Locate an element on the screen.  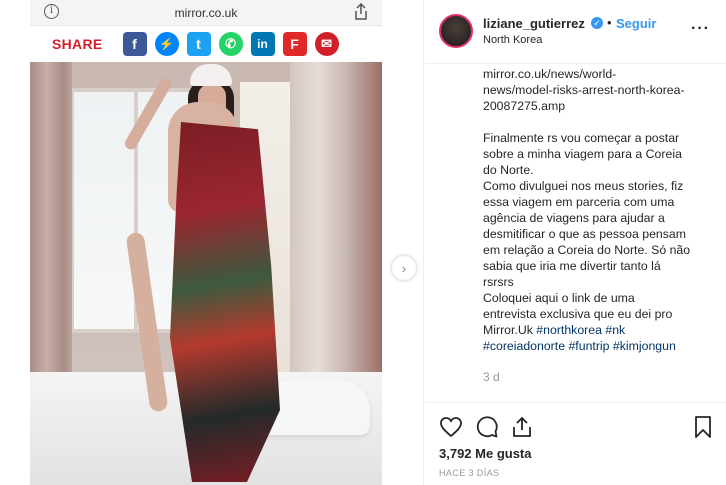
caption-line: agência de viagens para ajudar a is located at coordinates (574, 218).